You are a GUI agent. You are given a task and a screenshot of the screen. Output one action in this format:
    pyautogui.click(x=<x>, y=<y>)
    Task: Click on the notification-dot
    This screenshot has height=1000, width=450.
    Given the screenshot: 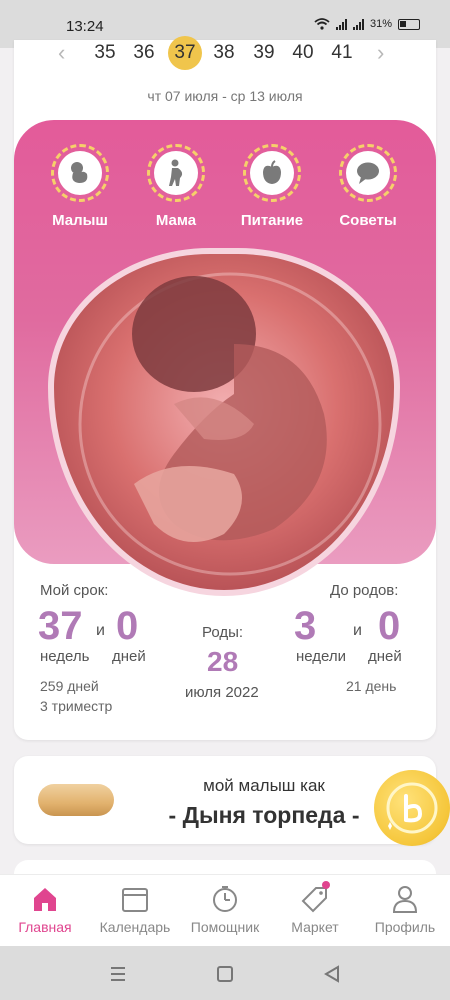 What is the action you would take?
    pyautogui.click(x=326, y=885)
    